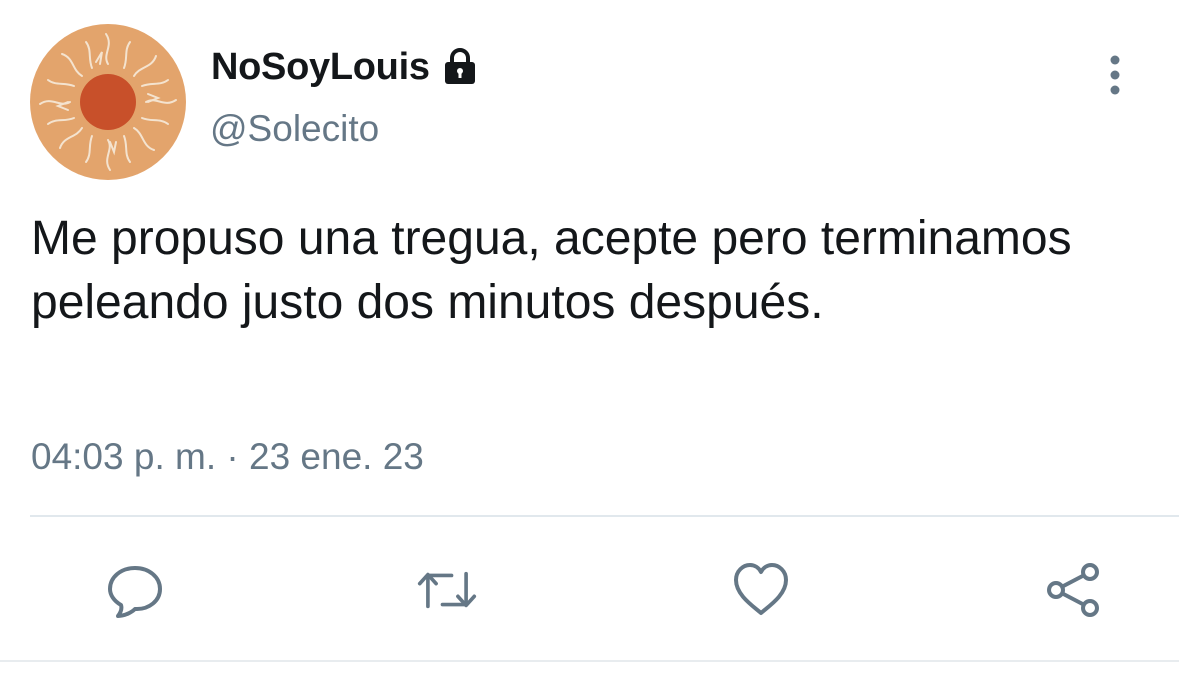 Image resolution: width=1179 pixels, height=681 pixels. Describe the element at coordinates (320, 67) in the screenshot. I see `display-name: NoSoyLouis` at that location.